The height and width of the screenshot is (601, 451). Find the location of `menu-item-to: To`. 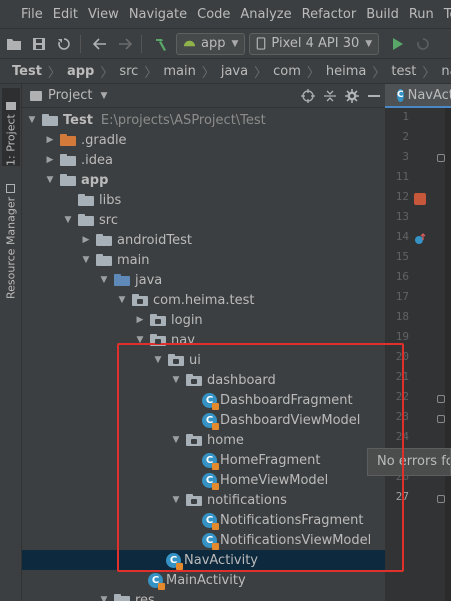

menu-item-to: To is located at coordinates (445, 14).